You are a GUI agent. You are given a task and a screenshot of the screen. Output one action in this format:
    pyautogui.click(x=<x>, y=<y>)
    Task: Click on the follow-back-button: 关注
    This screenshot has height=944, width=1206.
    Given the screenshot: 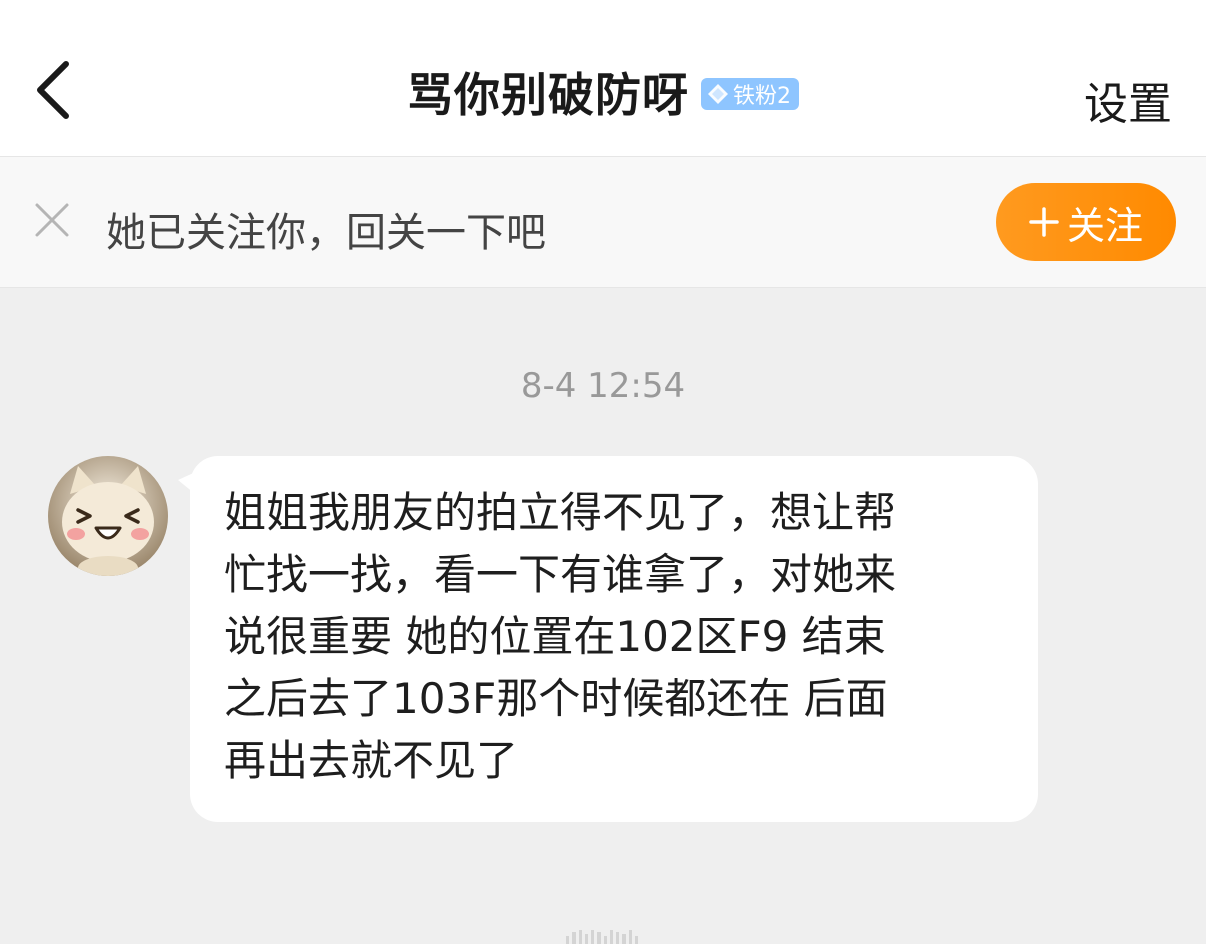 What is the action you would take?
    pyautogui.click(x=1086, y=222)
    